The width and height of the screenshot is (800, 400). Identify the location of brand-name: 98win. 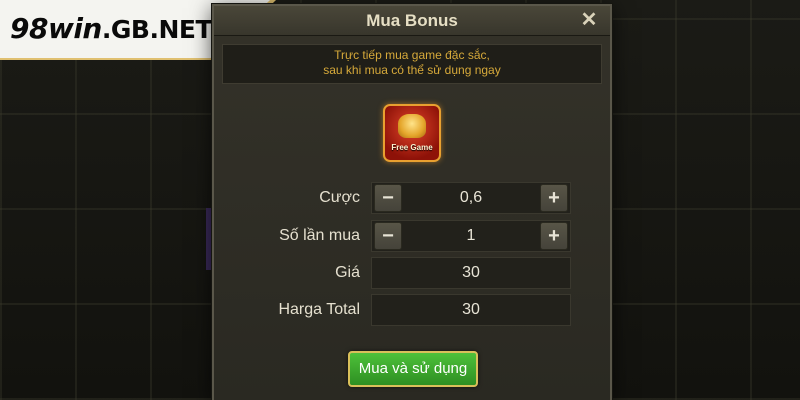
(56, 28).